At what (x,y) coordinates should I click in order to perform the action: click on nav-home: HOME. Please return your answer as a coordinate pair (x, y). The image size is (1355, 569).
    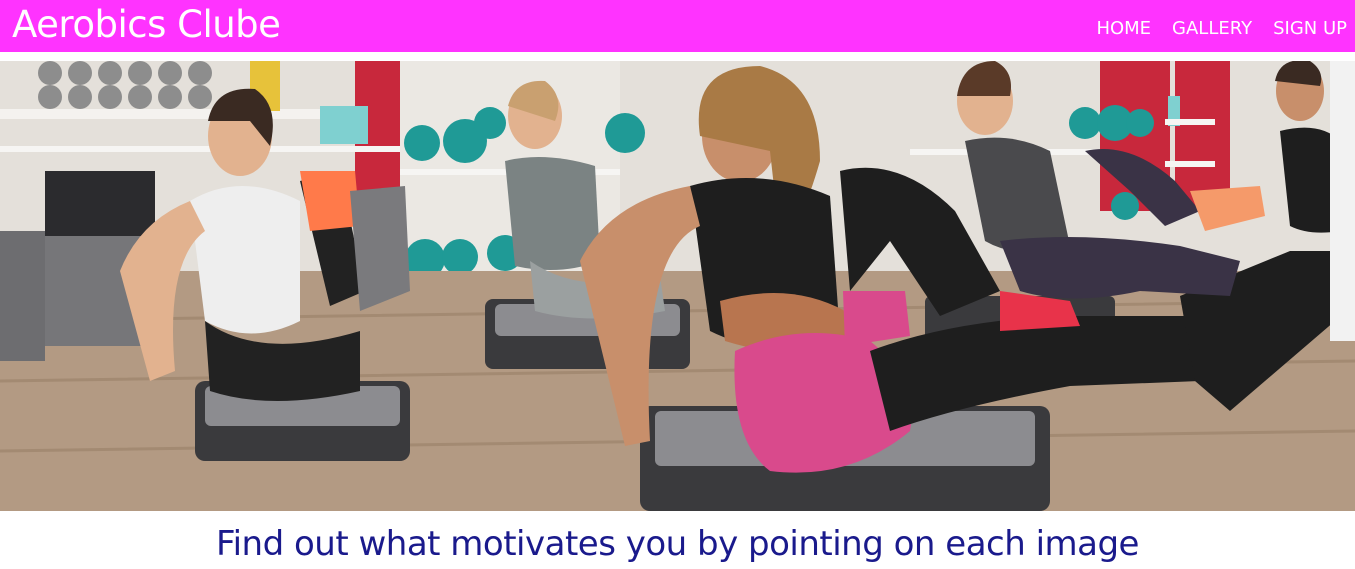
    Looking at the image, I should click on (1123, 29).